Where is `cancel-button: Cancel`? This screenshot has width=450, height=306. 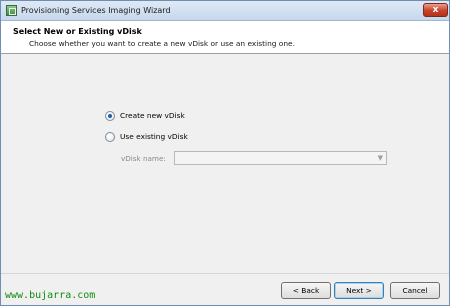
cancel-button: Cancel is located at coordinates (415, 290).